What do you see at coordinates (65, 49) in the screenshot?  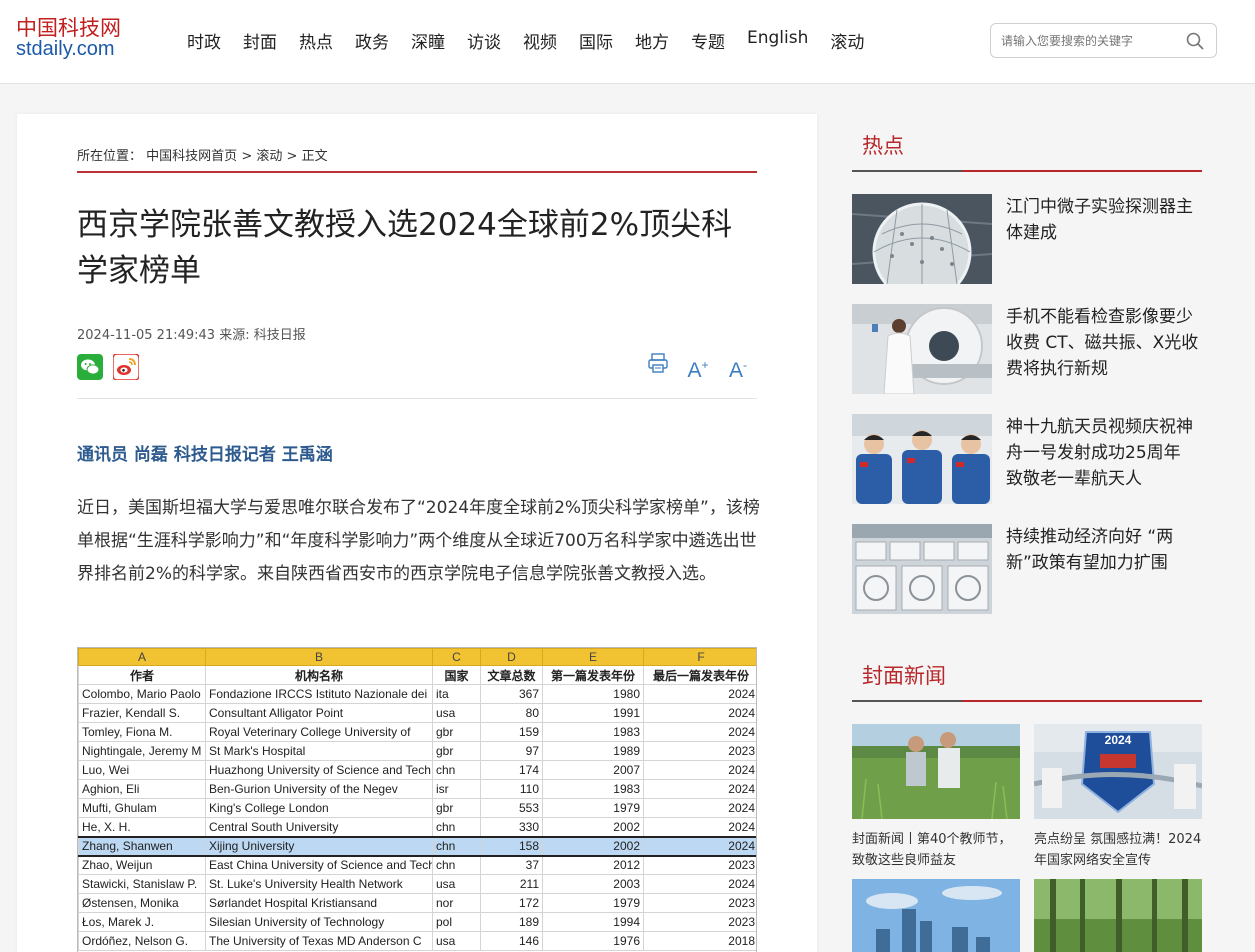 I see `logo-en: stdaily.com` at bounding box center [65, 49].